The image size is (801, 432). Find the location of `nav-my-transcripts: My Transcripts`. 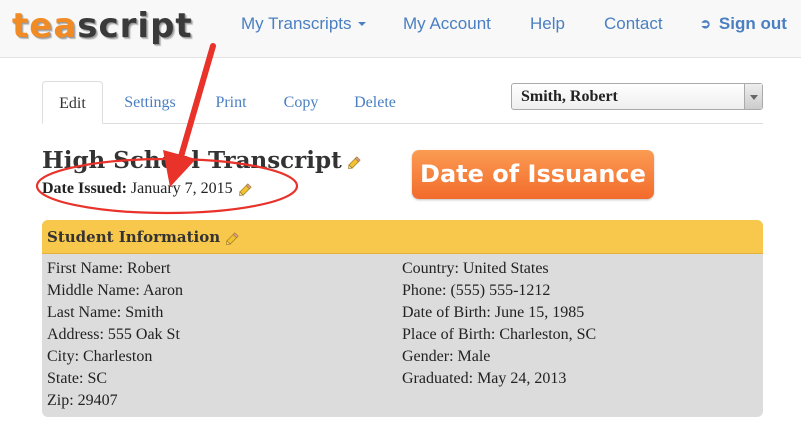

nav-my-transcripts: My Transcripts is located at coordinates (303, 24).